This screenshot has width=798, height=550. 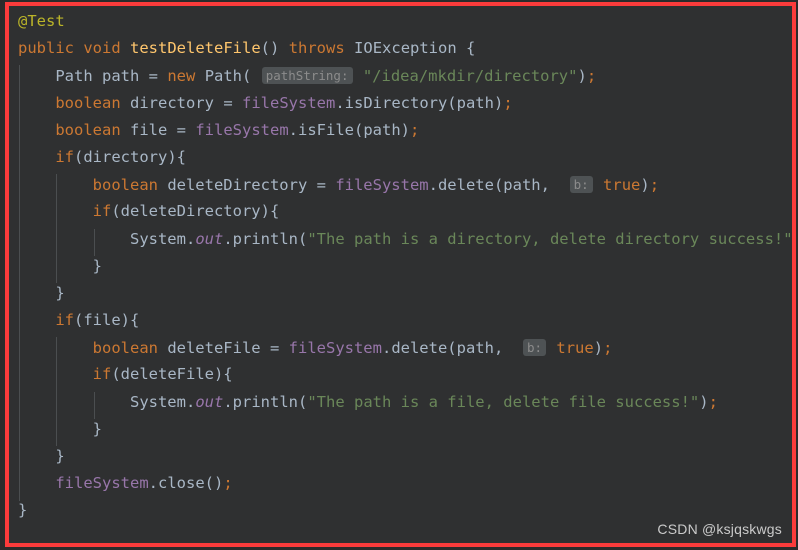 What do you see at coordinates (405, 21) in the screenshot?
I see `code-line: @Test` at bounding box center [405, 21].